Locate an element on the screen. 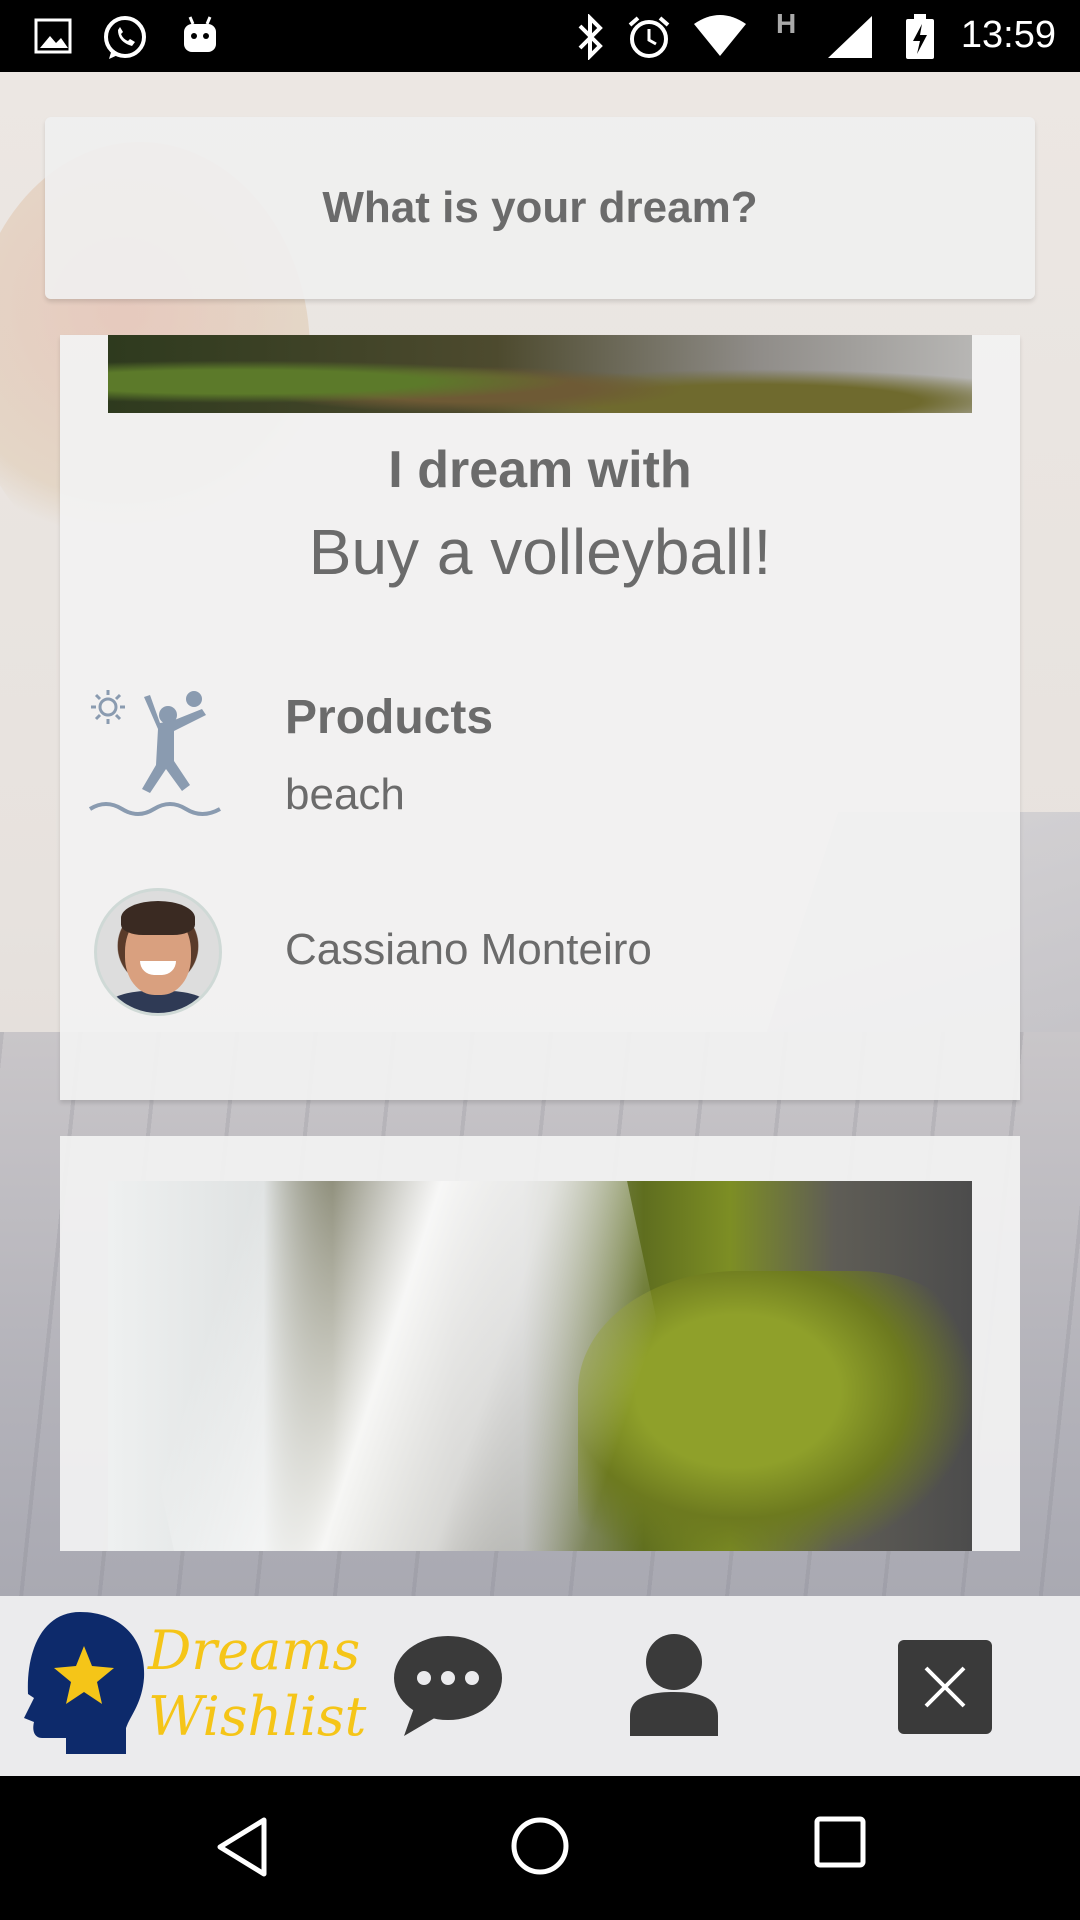 Image resolution: width=1080 pixels, height=1920 pixels. beach-volleyball-icon is located at coordinates (154, 753).